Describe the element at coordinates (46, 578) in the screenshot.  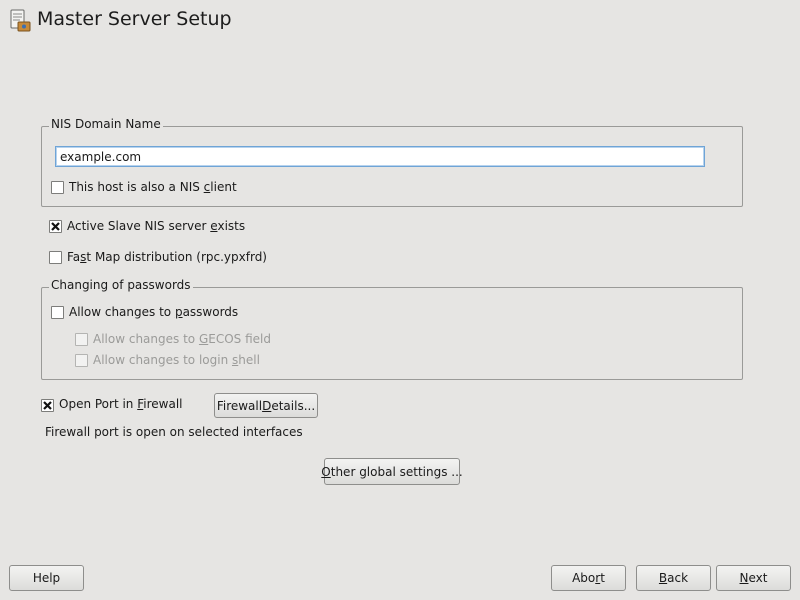
I see `help-button: Help` at that location.